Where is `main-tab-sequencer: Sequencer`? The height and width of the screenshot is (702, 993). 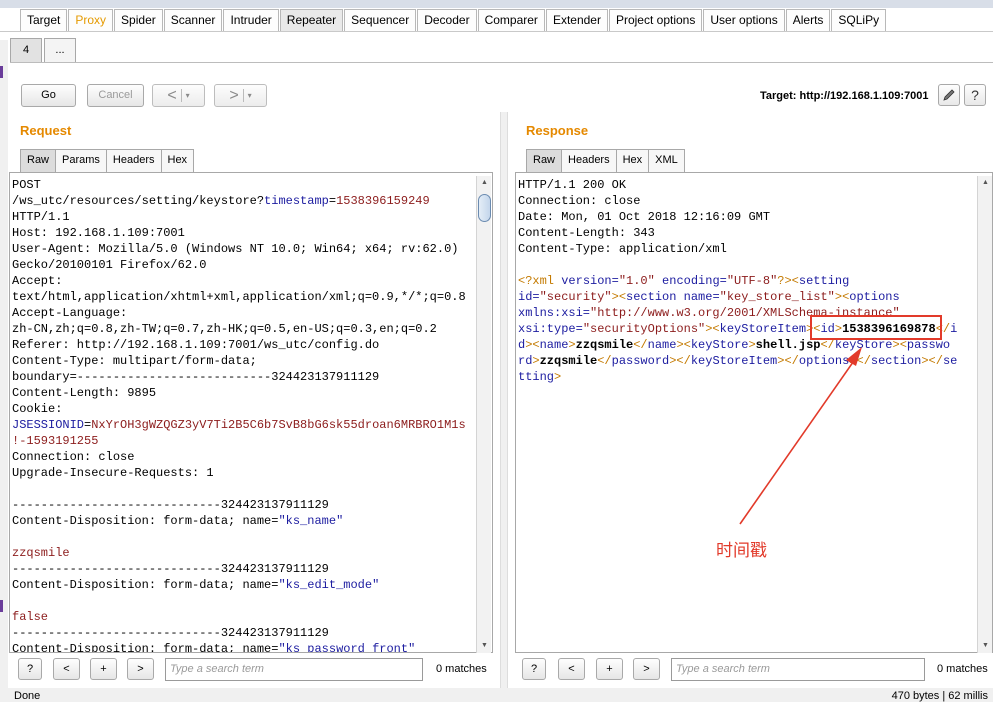 main-tab-sequencer: Sequencer is located at coordinates (380, 20).